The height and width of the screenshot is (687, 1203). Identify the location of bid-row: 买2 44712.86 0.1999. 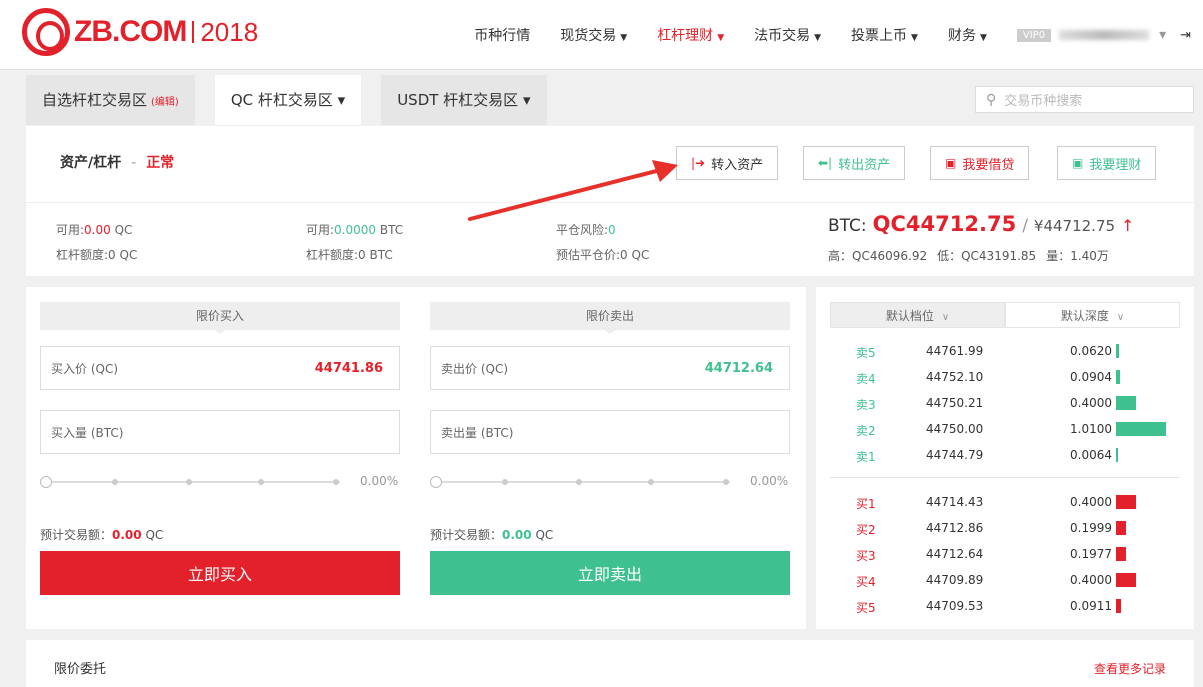
(1005, 528).